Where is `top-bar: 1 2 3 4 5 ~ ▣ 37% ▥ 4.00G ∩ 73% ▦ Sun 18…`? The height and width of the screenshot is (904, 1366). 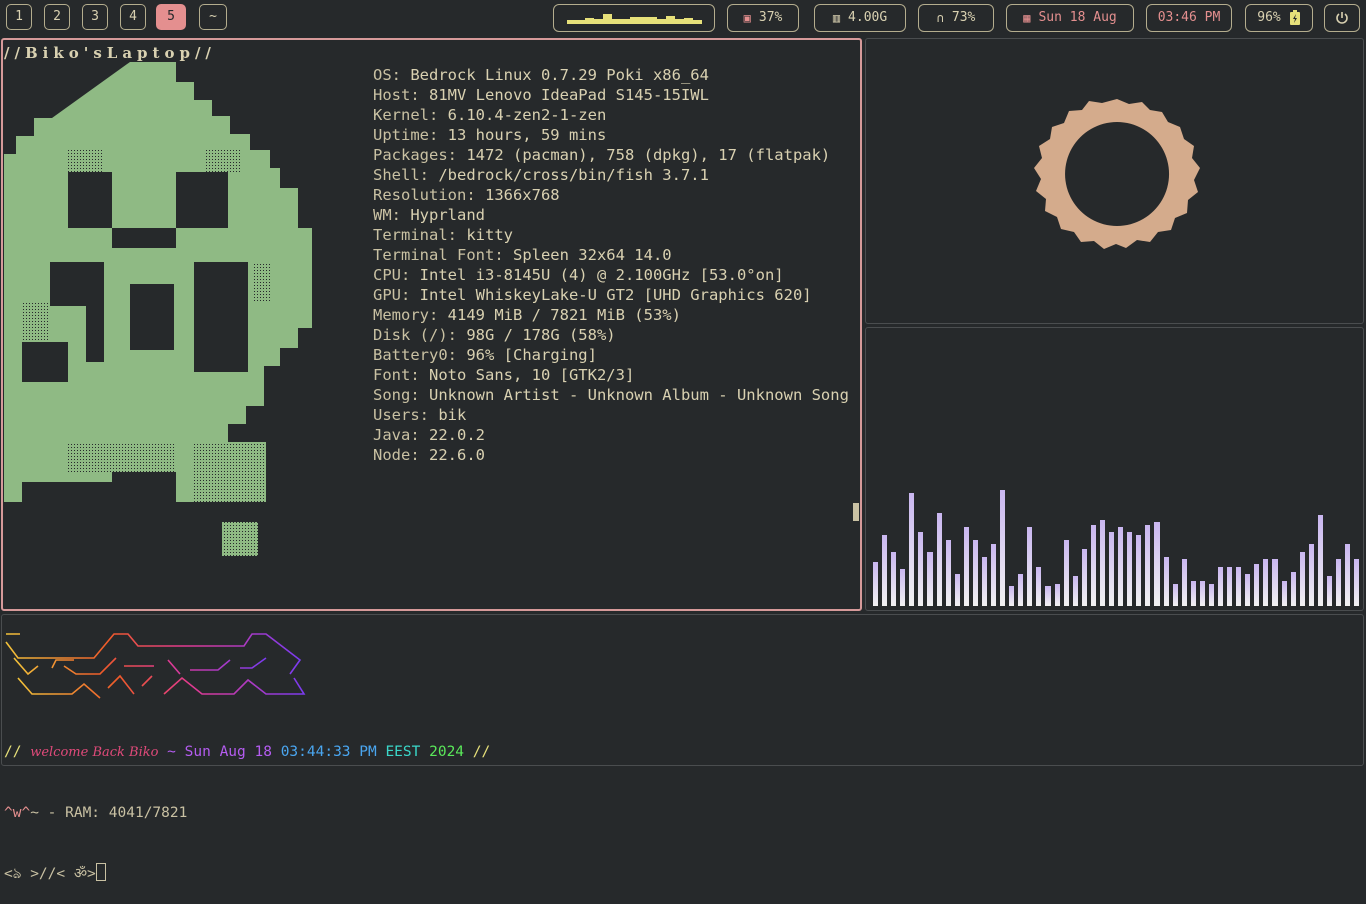 top-bar: 1 2 3 4 5 ~ ▣ 37% ▥ 4.00G ∩ 73% ▦ Sun 18… is located at coordinates (683, 18).